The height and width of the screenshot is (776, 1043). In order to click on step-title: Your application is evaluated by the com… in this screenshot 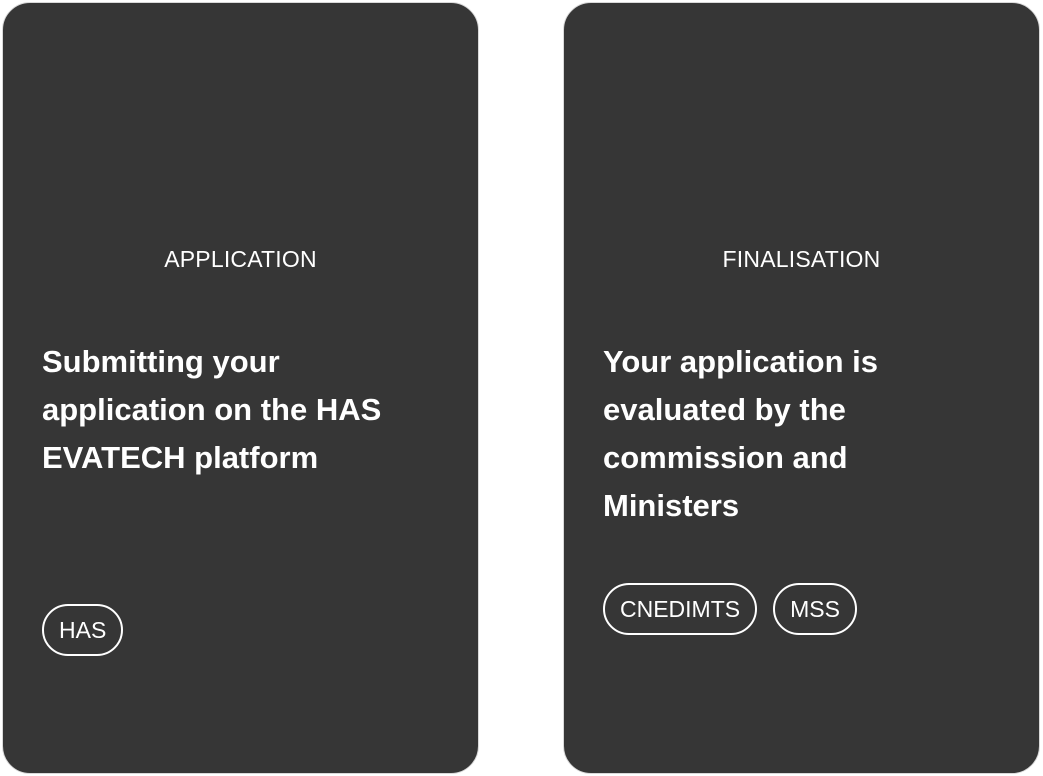, I will do `click(741, 433)`.